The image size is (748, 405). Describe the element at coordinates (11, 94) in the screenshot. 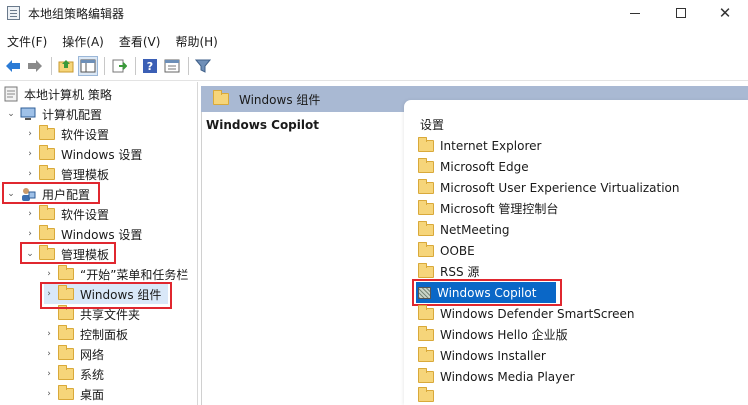

I see `policy-document-icon` at that location.